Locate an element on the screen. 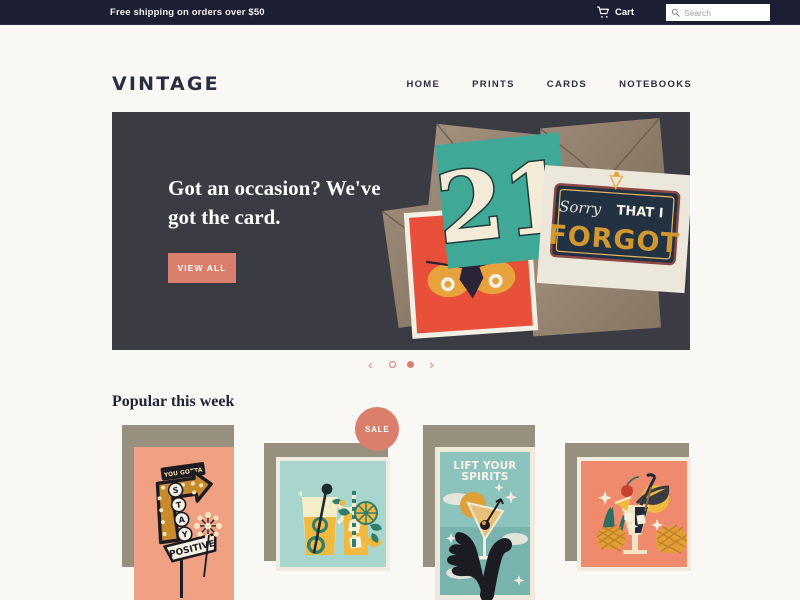  svg-text: Sorry is located at coordinates (581, 207).